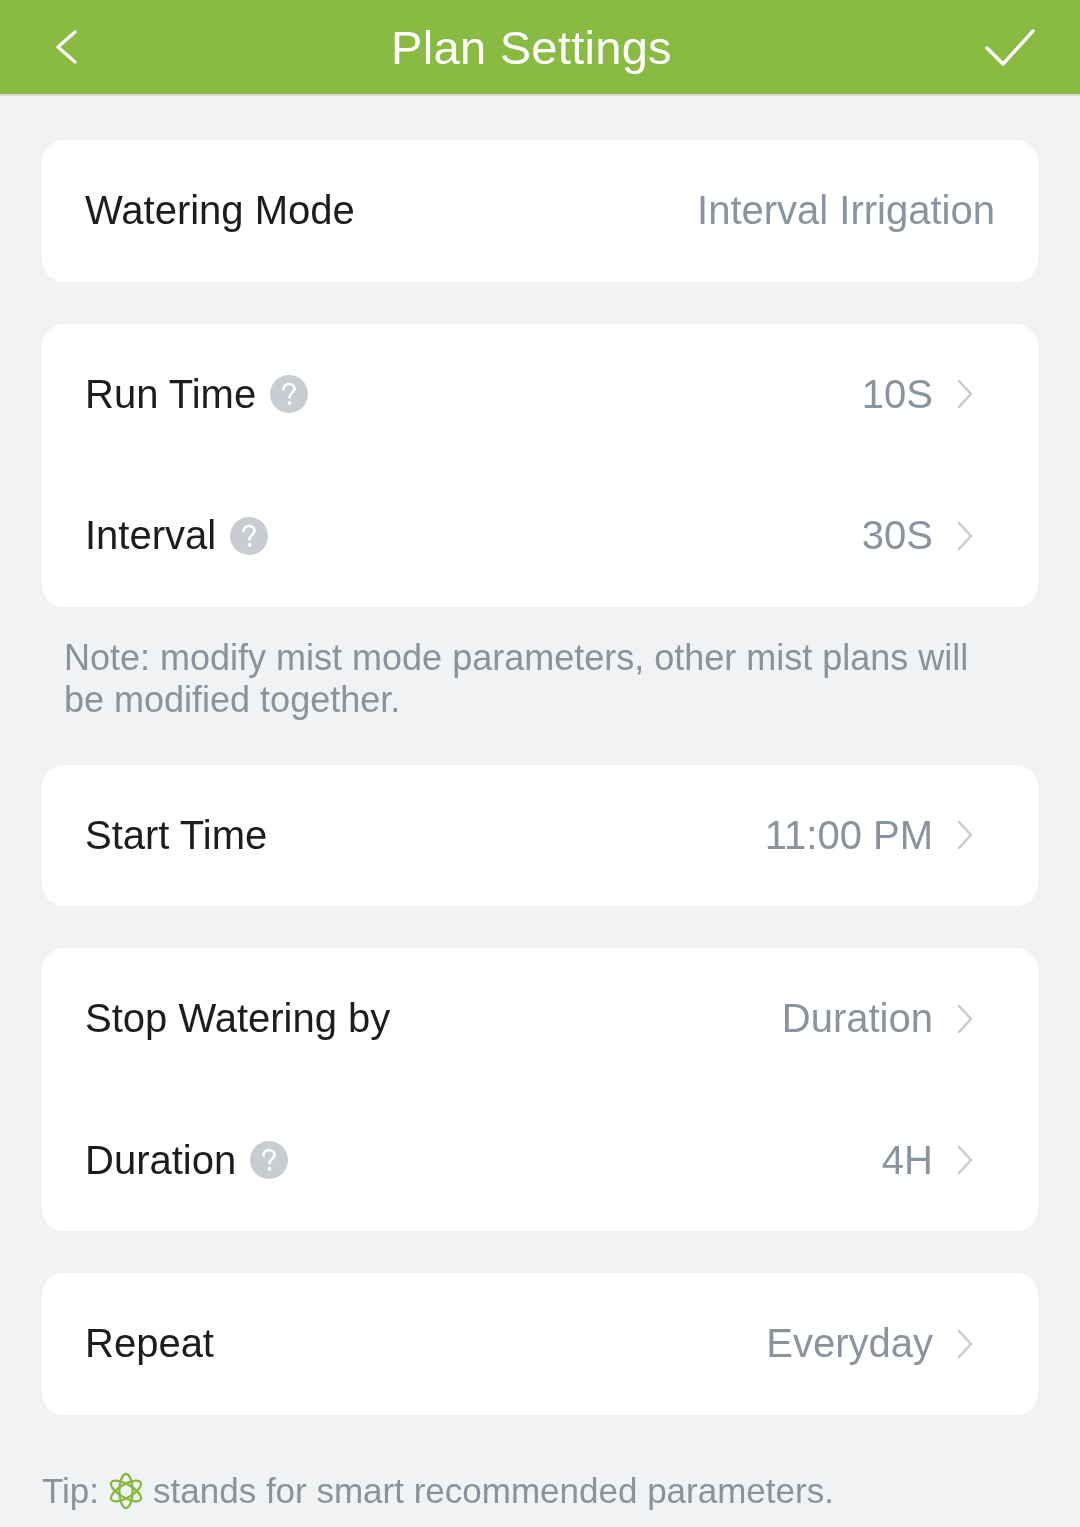 The image size is (1080, 1527). I want to click on setting-label: Start Time, so click(176, 835).